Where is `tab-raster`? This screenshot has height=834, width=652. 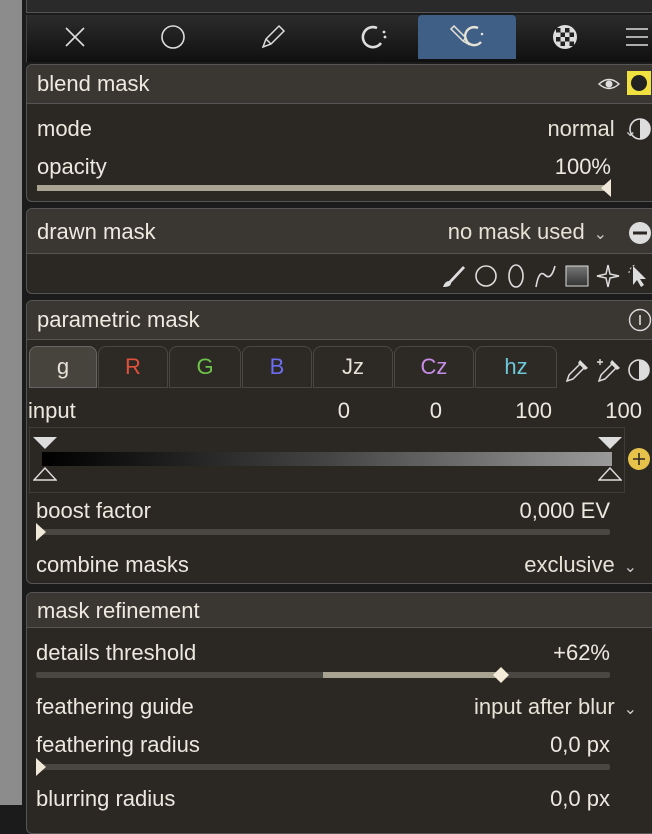 tab-raster is located at coordinates (373, 37).